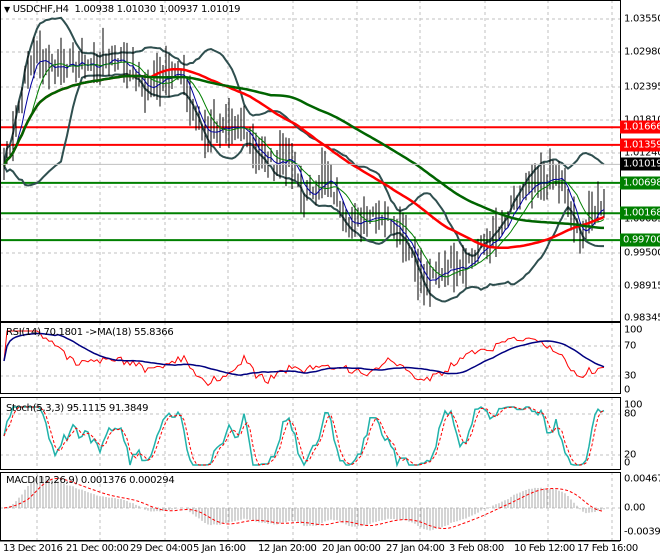 The width and height of the screenshot is (660, 560). Describe the element at coordinates (220, 9) in the screenshot. I see `close-value: 1.01019` at that location.